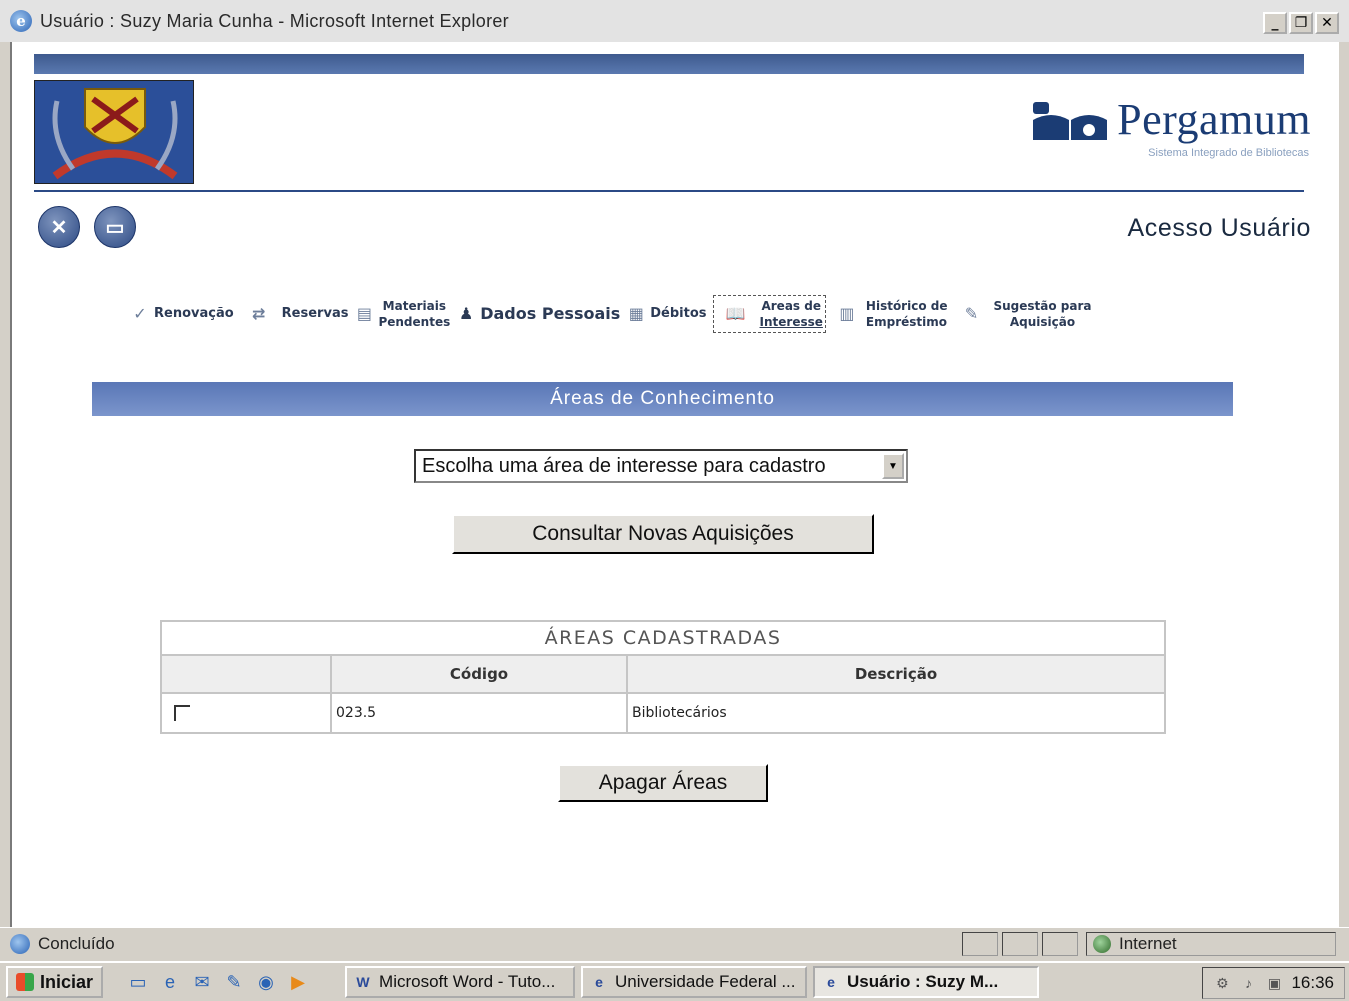 This screenshot has height=1001, width=1349. Describe the element at coordinates (25, 982) in the screenshot. I see `windows-logo-icon` at that location.